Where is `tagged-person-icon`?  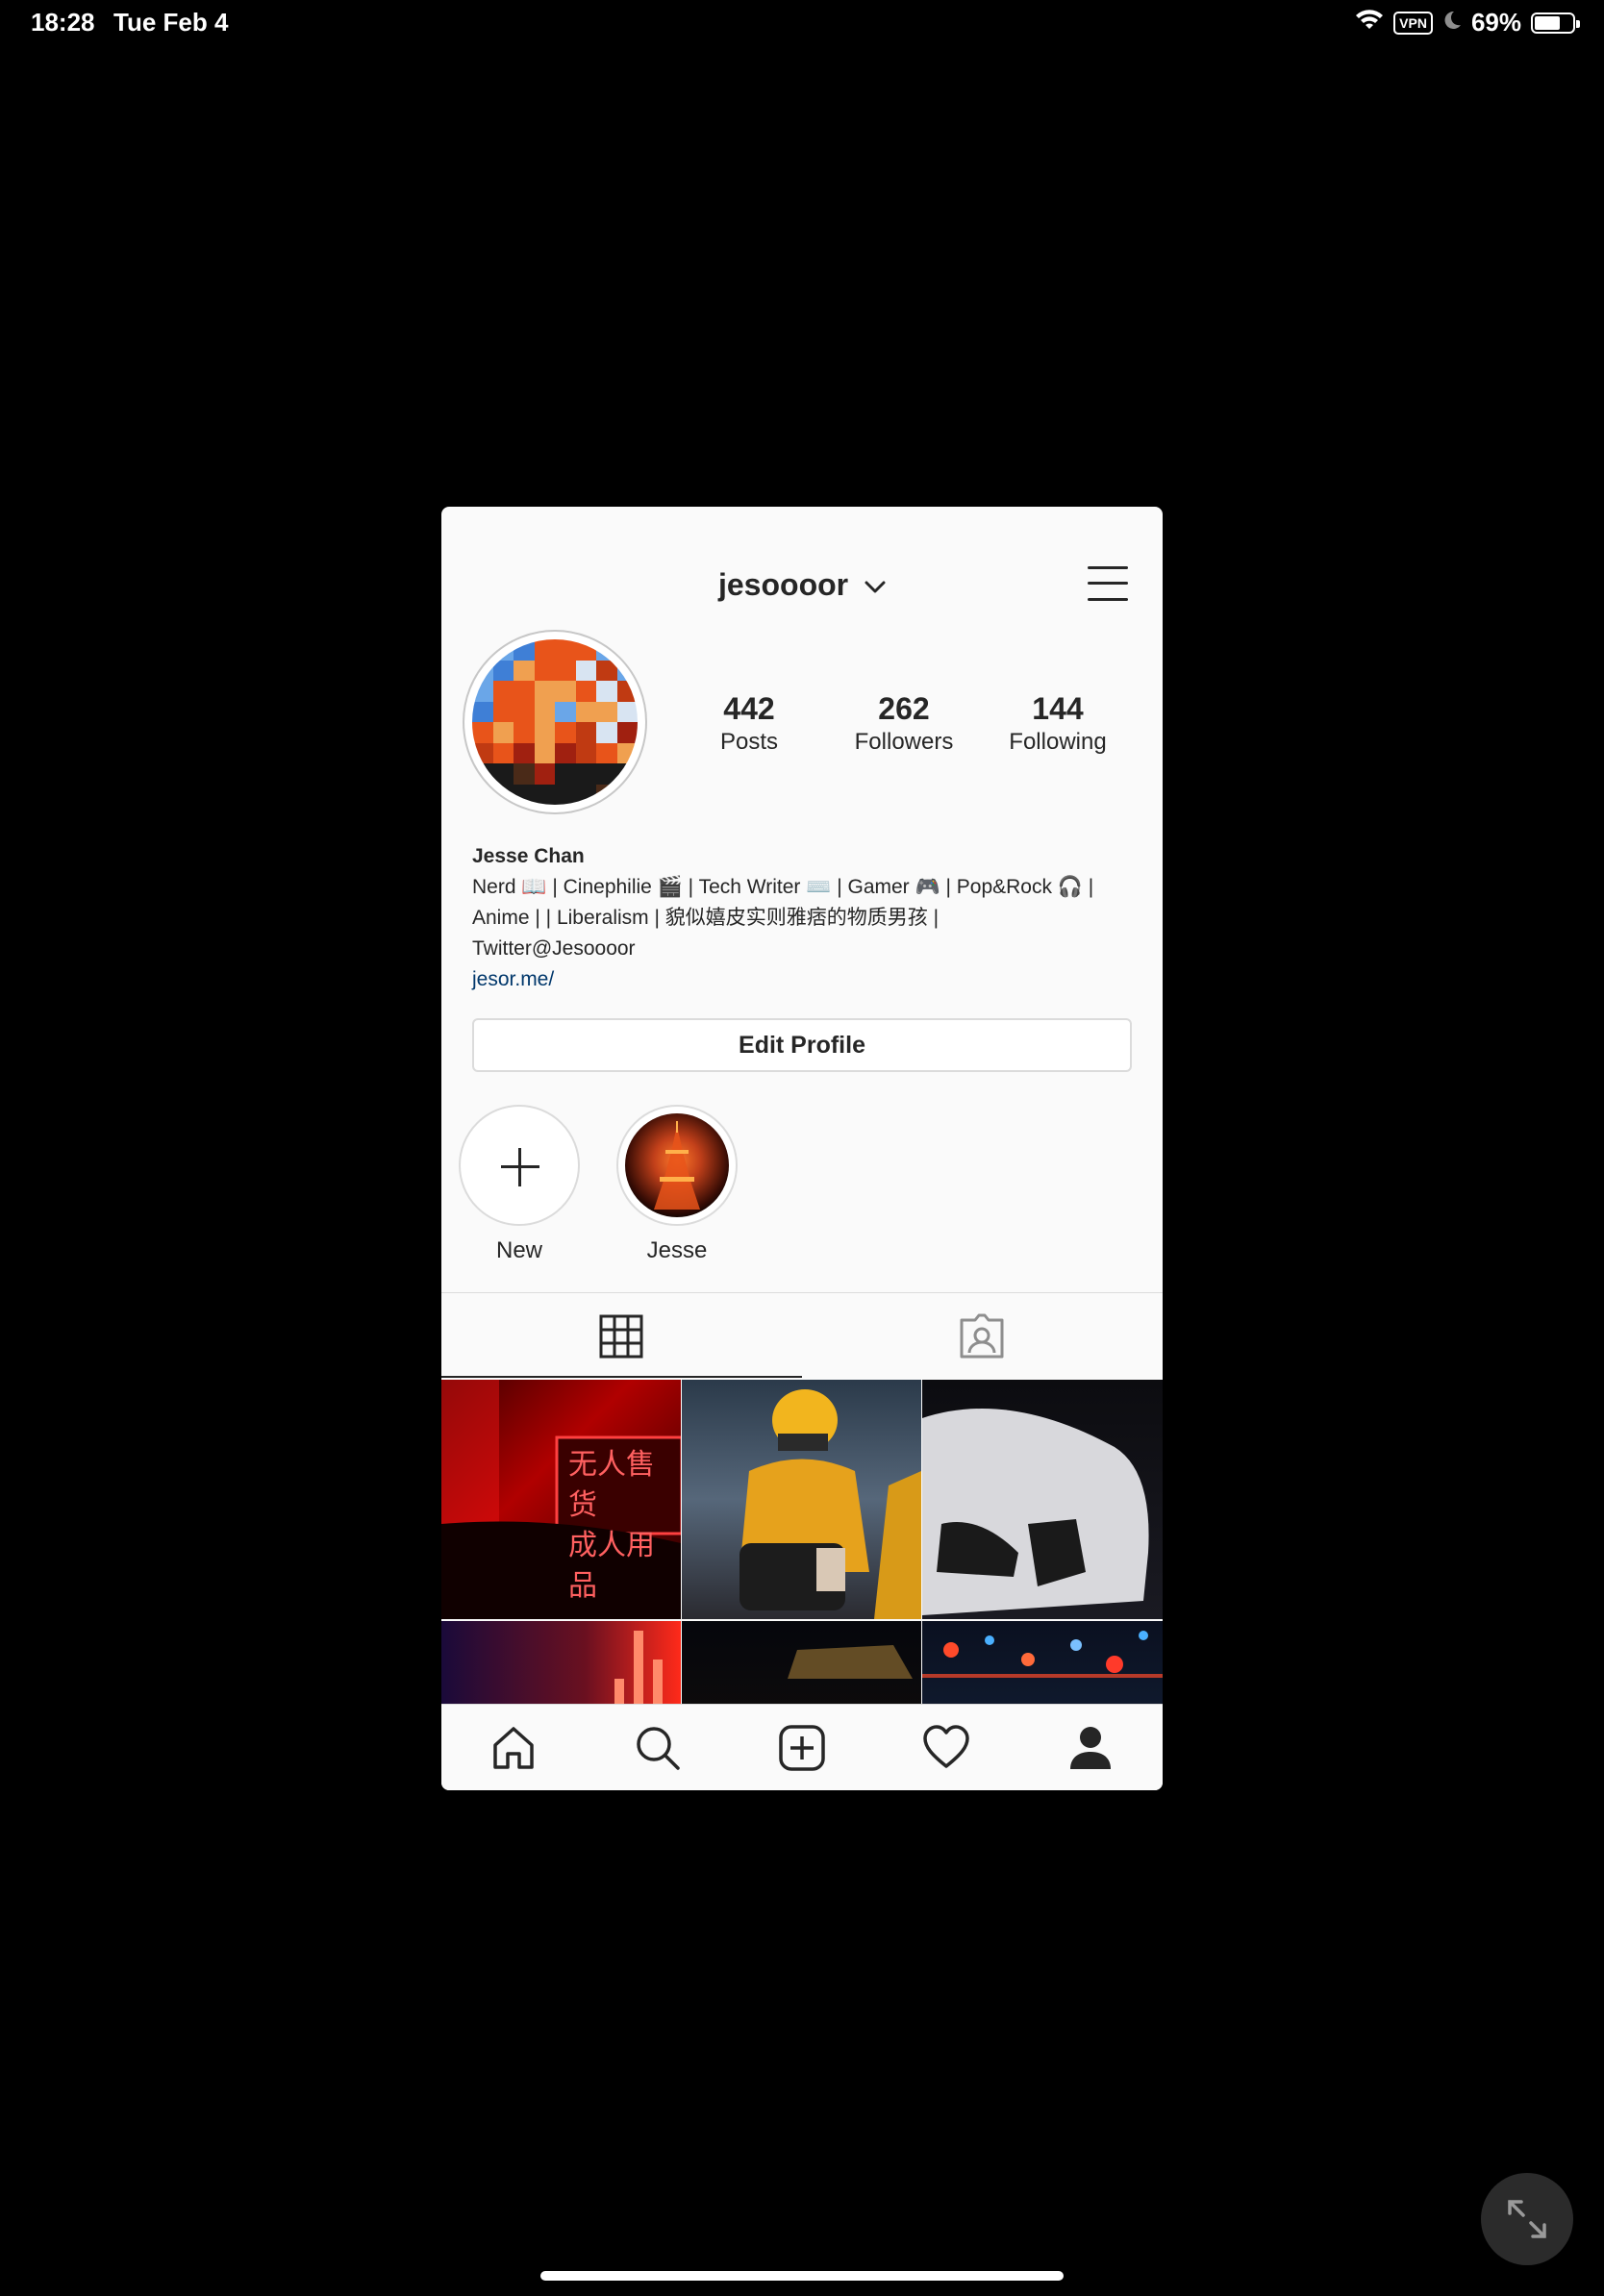
tagged-person-icon is located at coordinates (982, 1336).